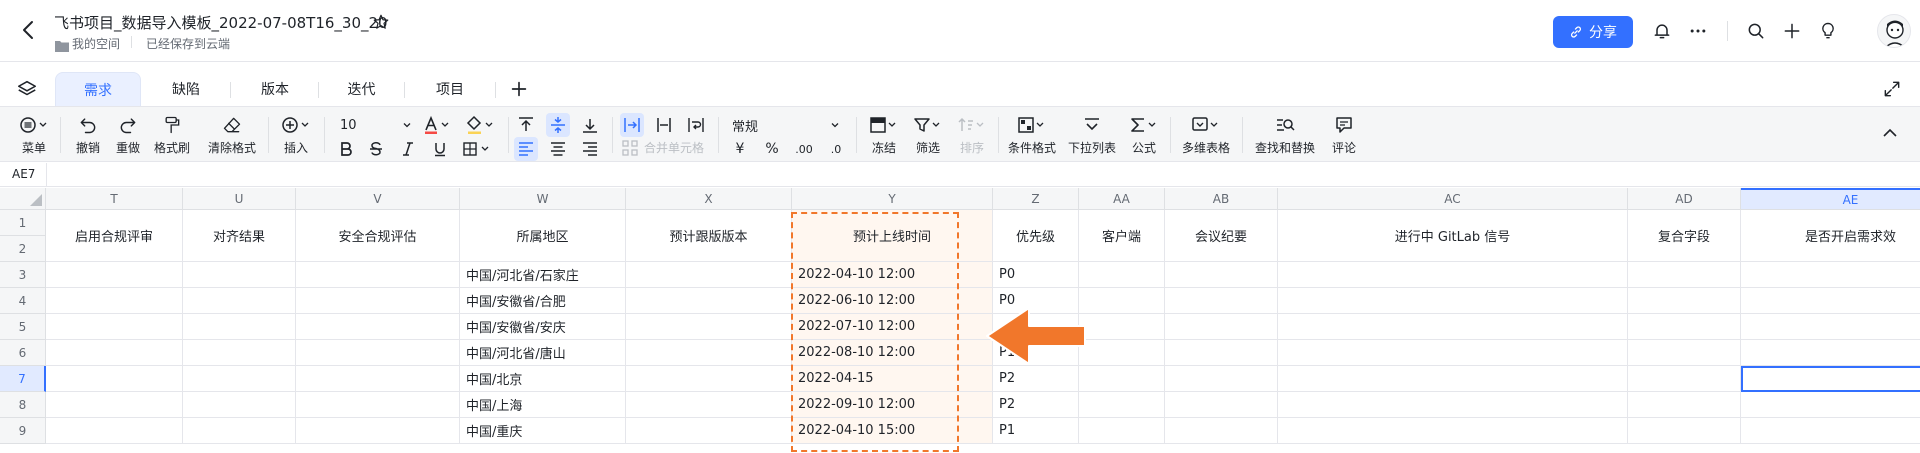  Describe the element at coordinates (114, 236) in the screenshot. I see `header-cell-t: 启用合规评审` at that location.